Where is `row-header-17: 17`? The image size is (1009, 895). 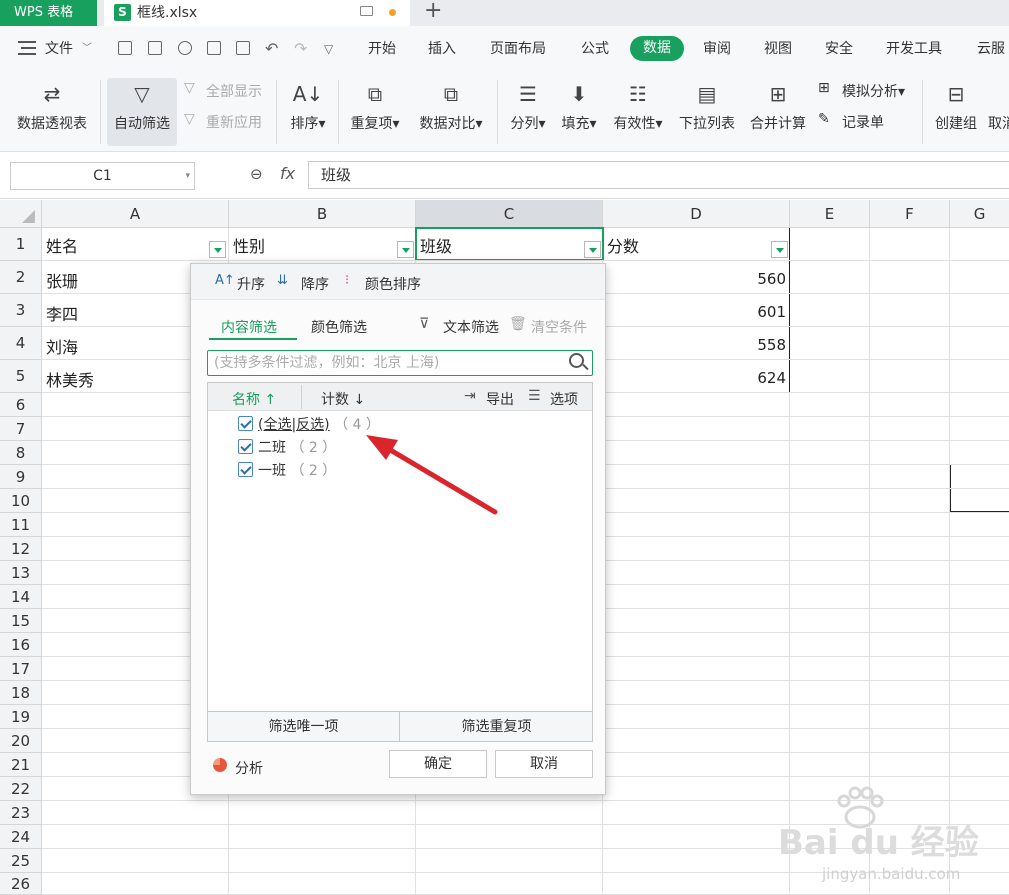 row-header-17: 17 is located at coordinates (21, 669).